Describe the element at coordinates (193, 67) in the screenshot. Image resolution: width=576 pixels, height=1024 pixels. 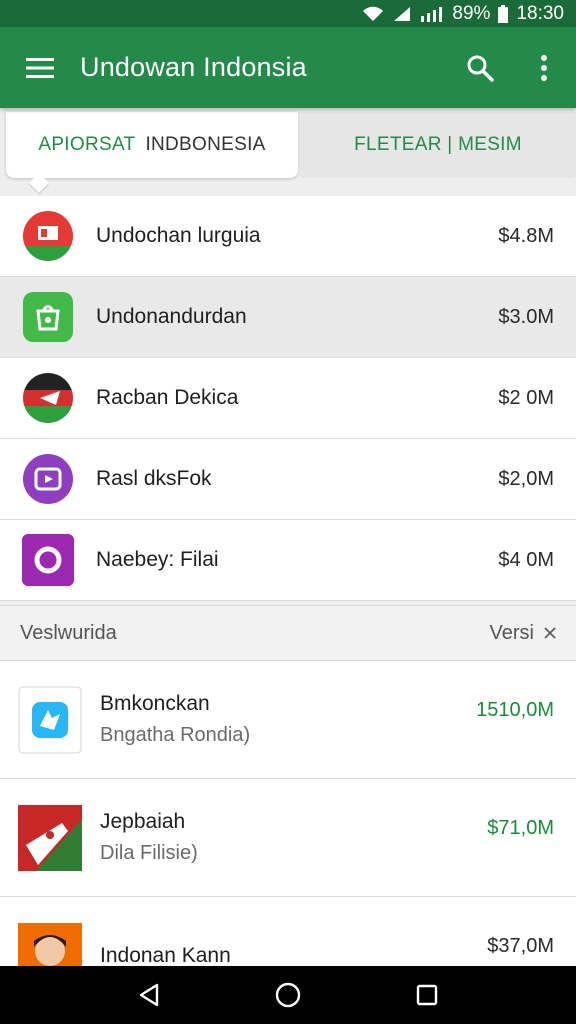
I see `page-title: Undowan Indonsia` at that location.